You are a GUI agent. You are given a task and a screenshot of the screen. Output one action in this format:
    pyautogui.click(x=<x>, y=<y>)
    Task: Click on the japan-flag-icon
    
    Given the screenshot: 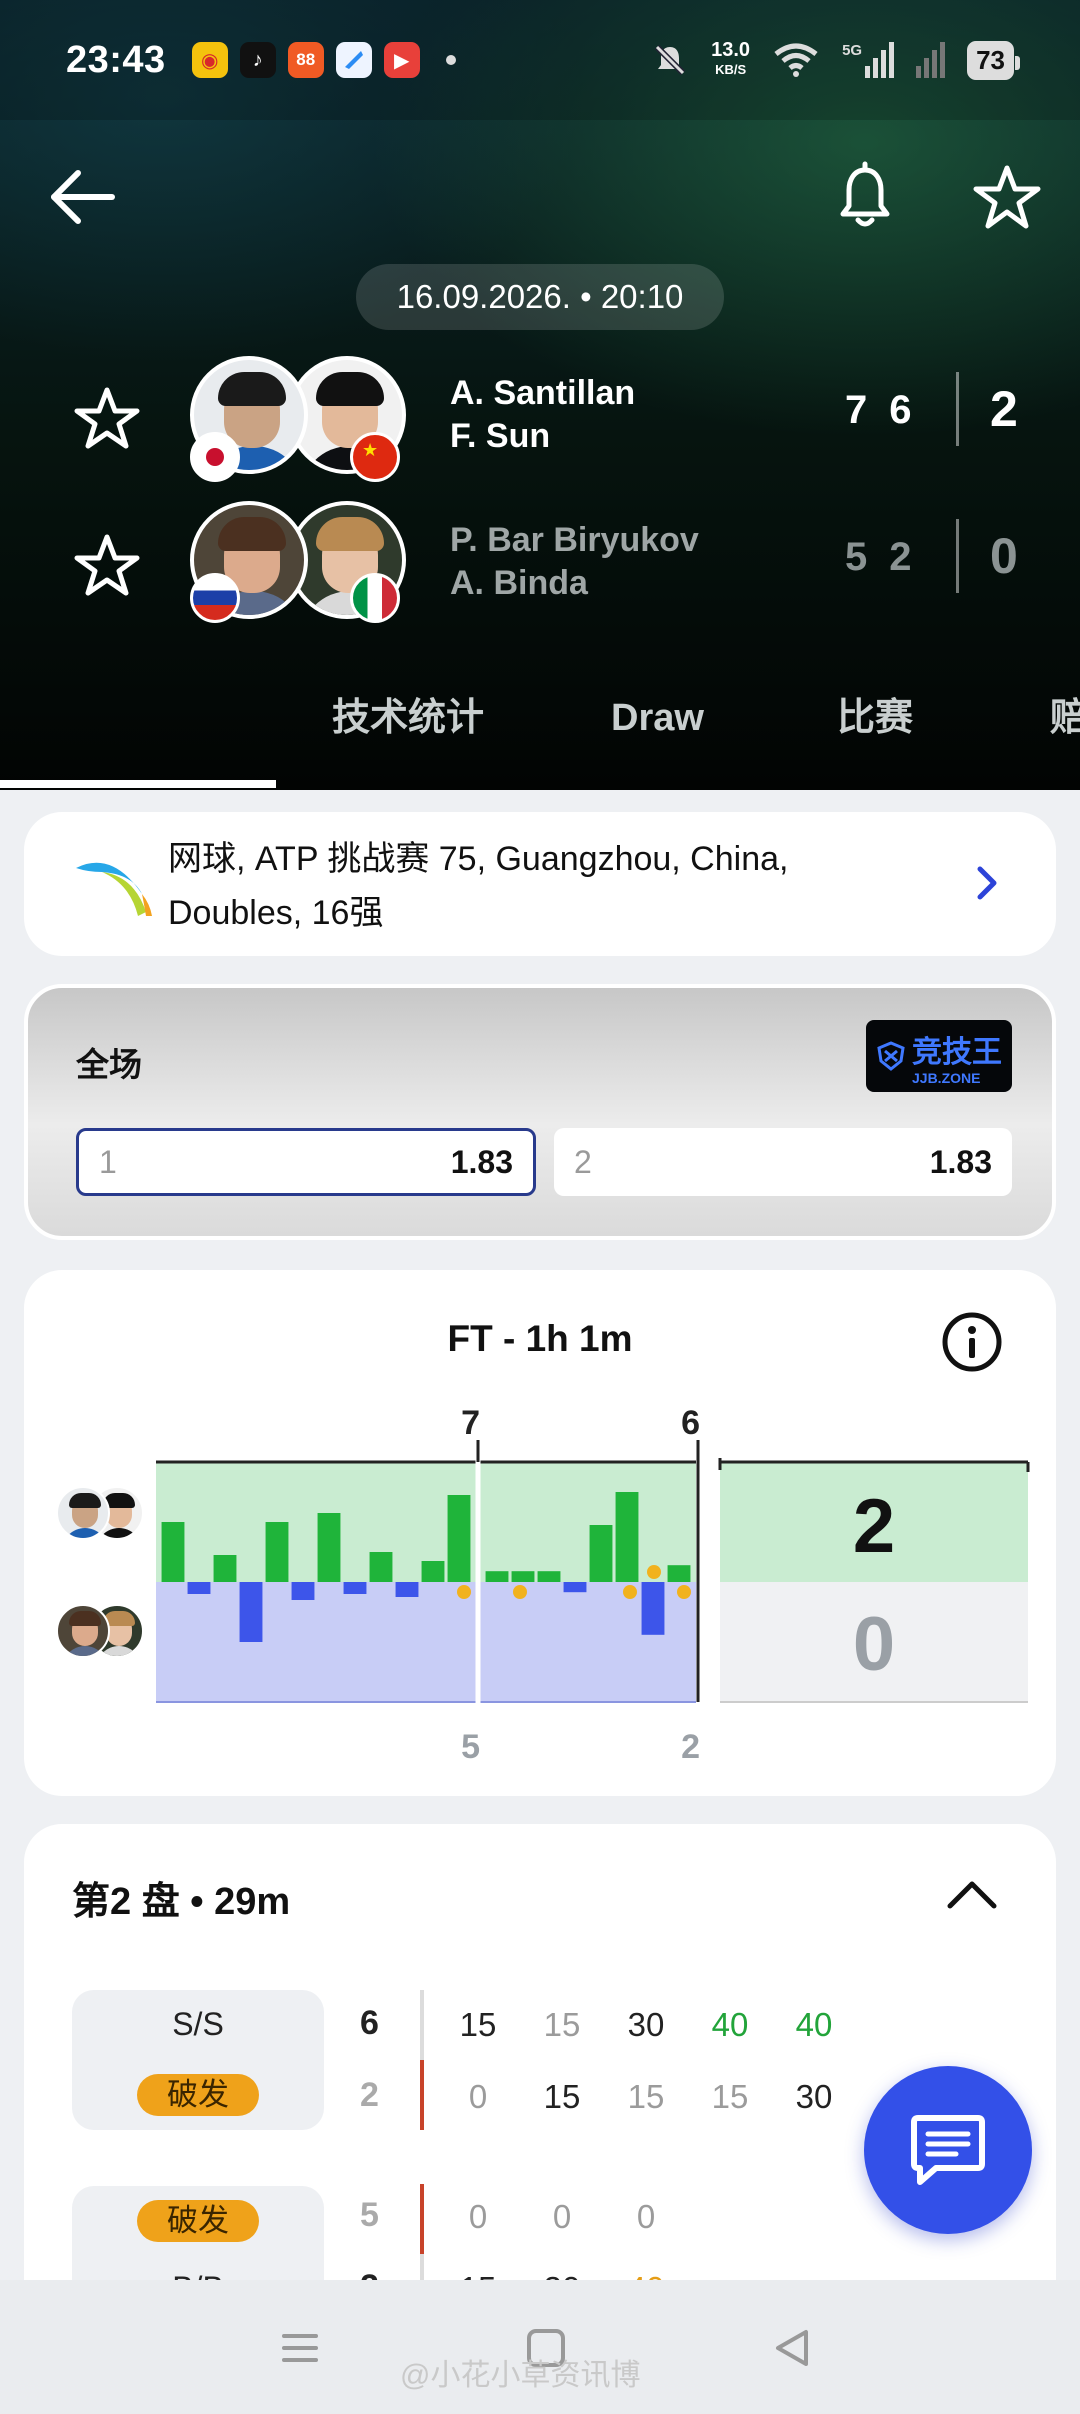 What is the action you would take?
    pyautogui.click(x=215, y=457)
    